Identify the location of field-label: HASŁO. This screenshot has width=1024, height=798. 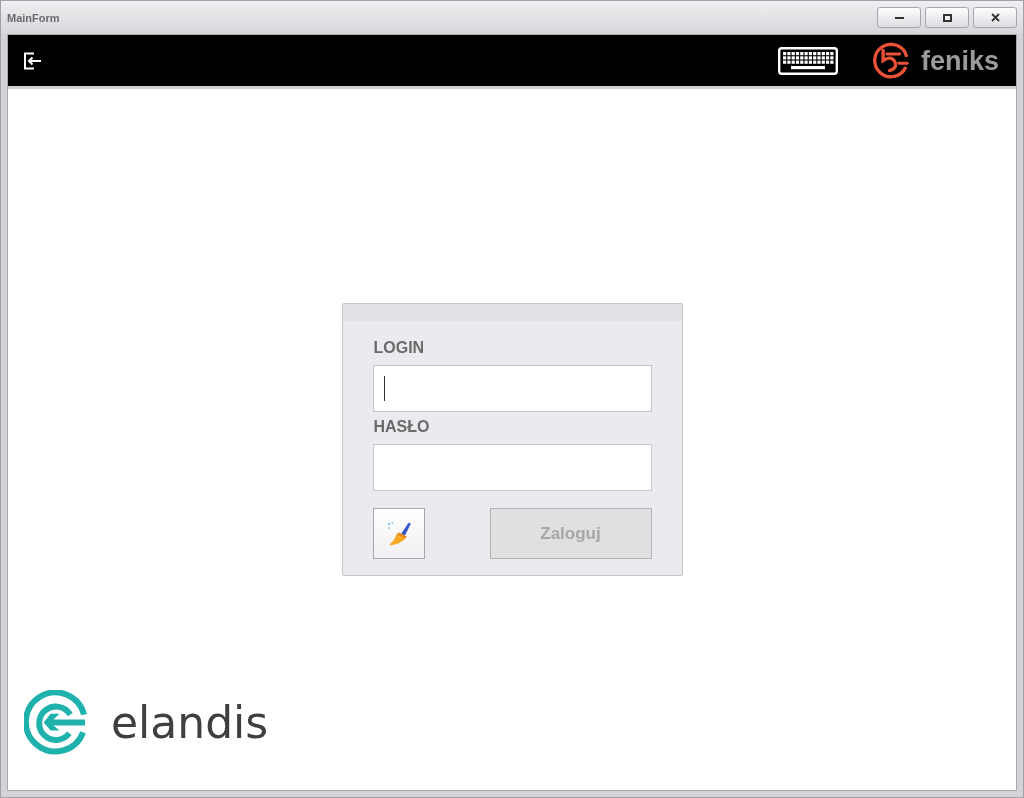
(402, 427).